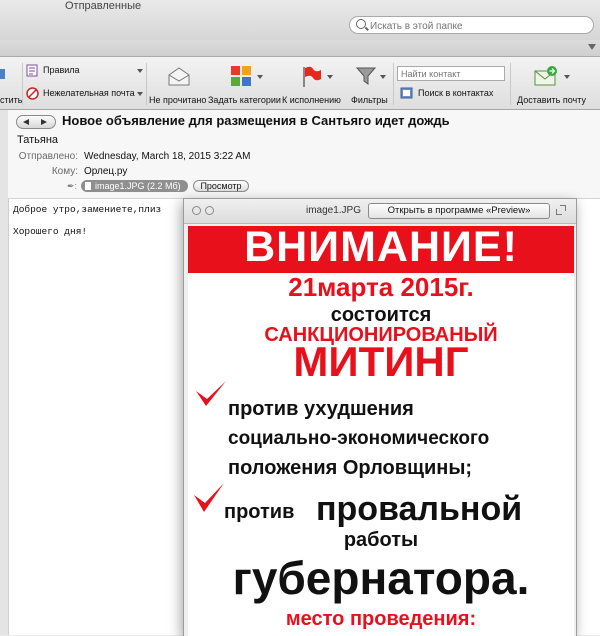 Image resolution: width=600 pixels, height=636 pixels. Describe the element at coordinates (103, 6) in the screenshot. I see `folder-title: Отправленные` at that location.